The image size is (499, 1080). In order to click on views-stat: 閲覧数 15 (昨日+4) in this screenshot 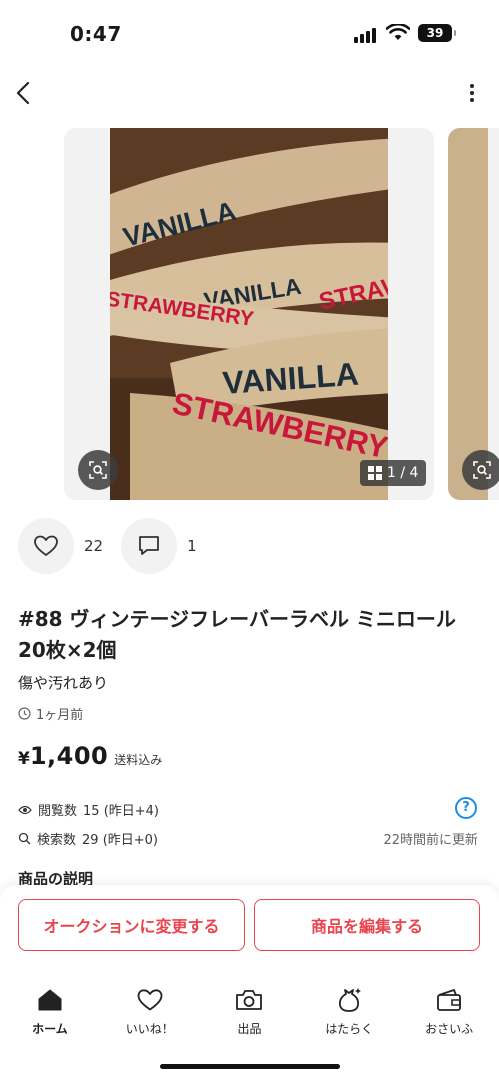, I will do `click(88, 809)`.